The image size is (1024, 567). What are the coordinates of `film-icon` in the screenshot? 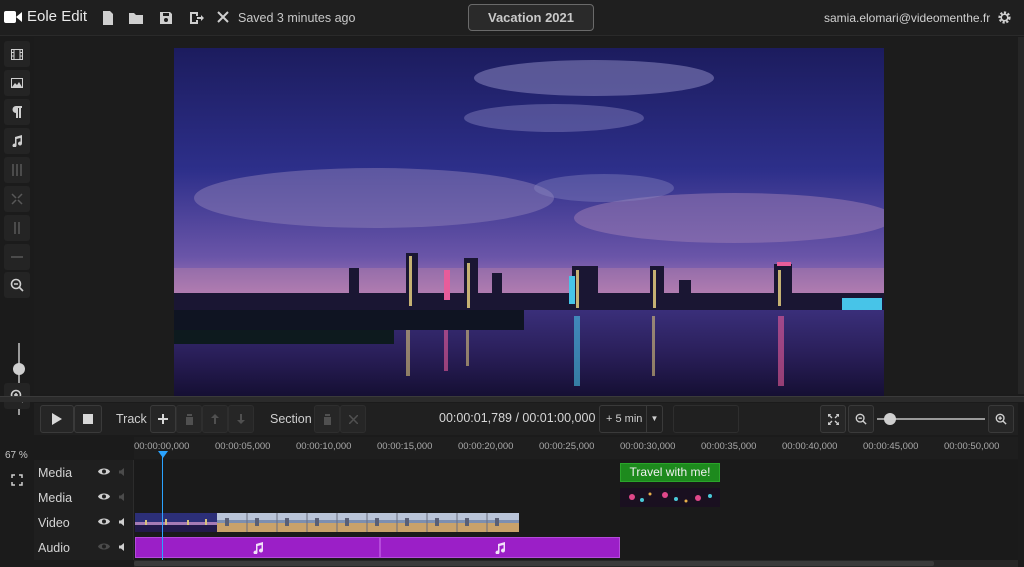 It's located at (17, 54).